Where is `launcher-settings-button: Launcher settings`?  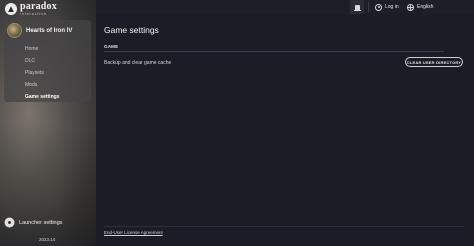
launcher-settings-button: Launcher settings is located at coordinates (34, 222).